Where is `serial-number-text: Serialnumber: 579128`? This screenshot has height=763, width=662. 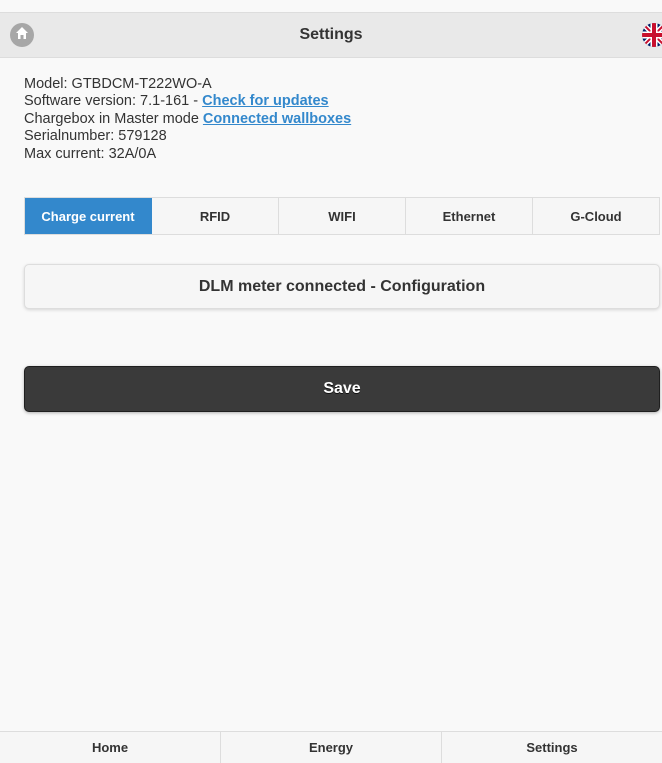 serial-number-text: Serialnumber: 579128 is located at coordinates (95, 136).